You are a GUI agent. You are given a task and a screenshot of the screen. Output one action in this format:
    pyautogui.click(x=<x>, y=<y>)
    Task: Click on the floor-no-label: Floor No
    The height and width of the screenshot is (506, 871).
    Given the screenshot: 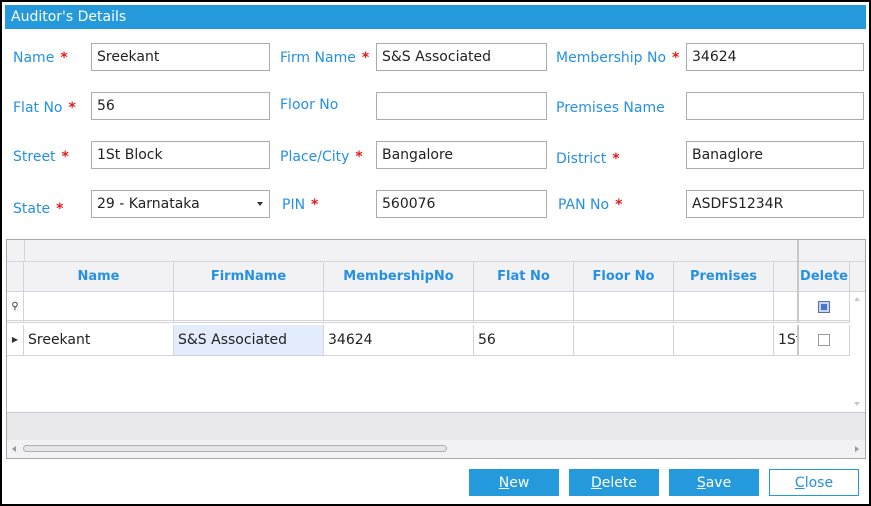 What is the action you would take?
    pyautogui.click(x=309, y=105)
    